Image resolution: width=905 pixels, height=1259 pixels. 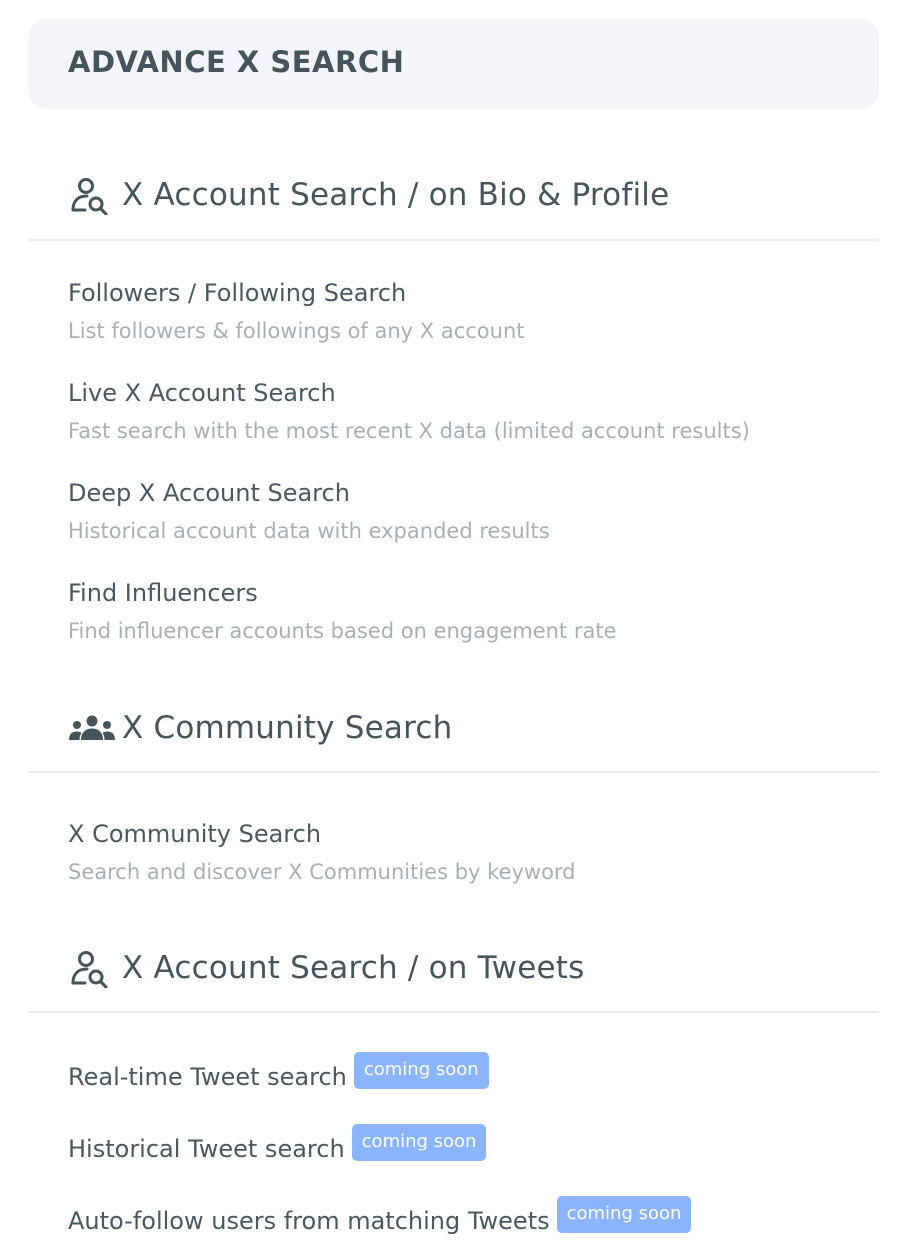 What do you see at coordinates (207, 1076) in the screenshot?
I see `menu-item-title: Real-time Tweet search` at bounding box center [207, 1076].